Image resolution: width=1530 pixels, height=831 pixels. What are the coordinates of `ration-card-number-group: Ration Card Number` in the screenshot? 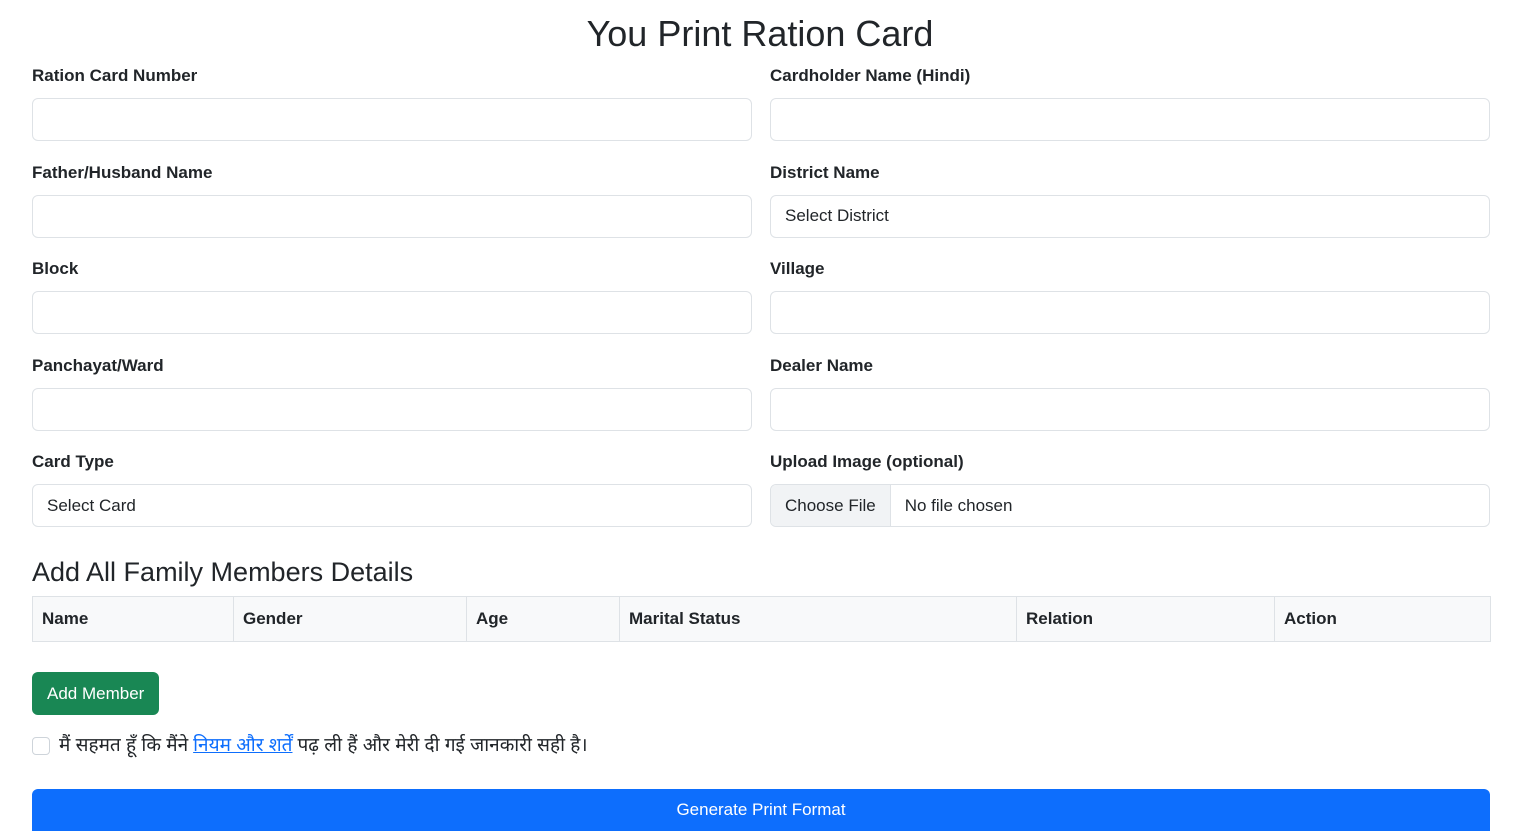 It's located at (392, 110).